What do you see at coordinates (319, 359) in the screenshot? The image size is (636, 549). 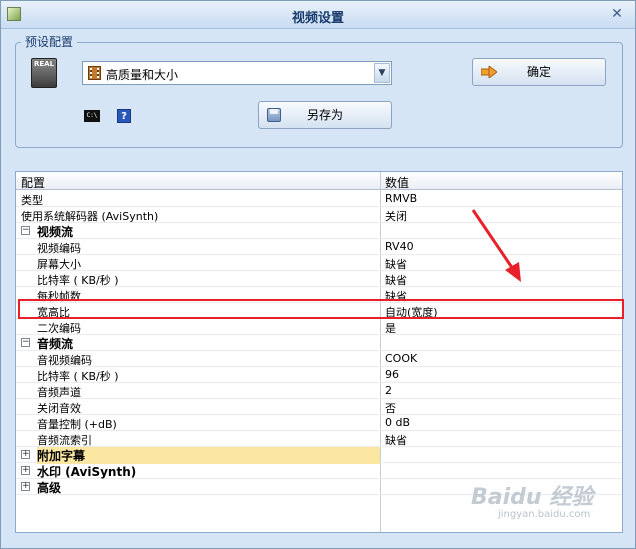 I see `grid-row: 音视频编码 COOK` at bounding box center [319, 359].